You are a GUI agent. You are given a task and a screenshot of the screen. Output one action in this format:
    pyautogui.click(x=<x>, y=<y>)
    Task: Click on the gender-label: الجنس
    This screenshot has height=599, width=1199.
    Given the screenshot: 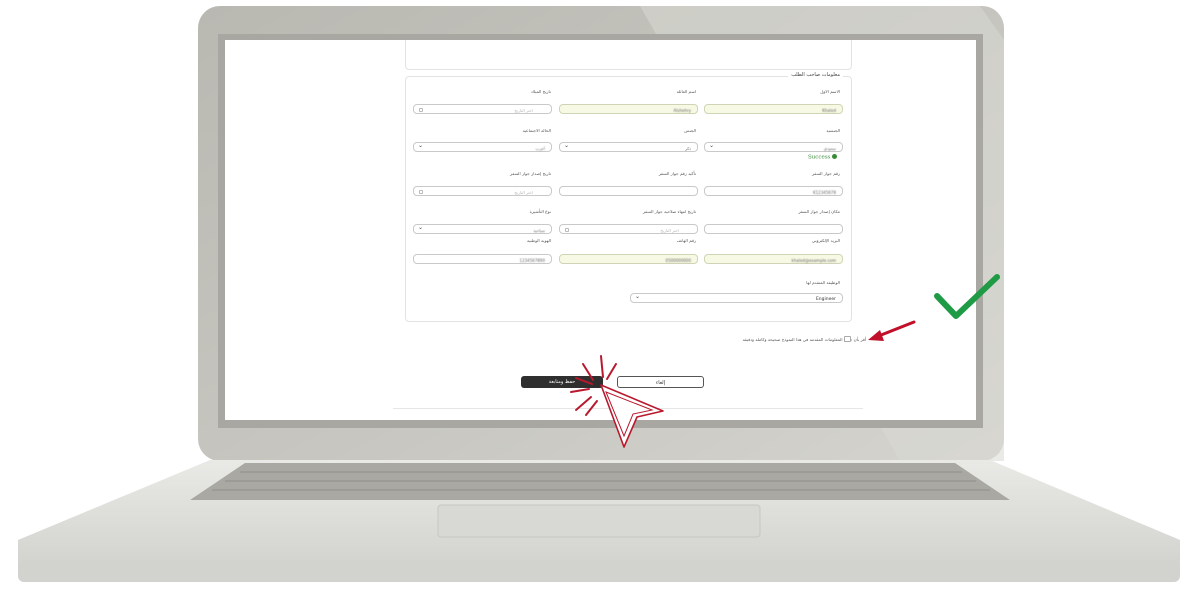 What is the action you would take?
    pyautogui.click(x=690, y=130)
    